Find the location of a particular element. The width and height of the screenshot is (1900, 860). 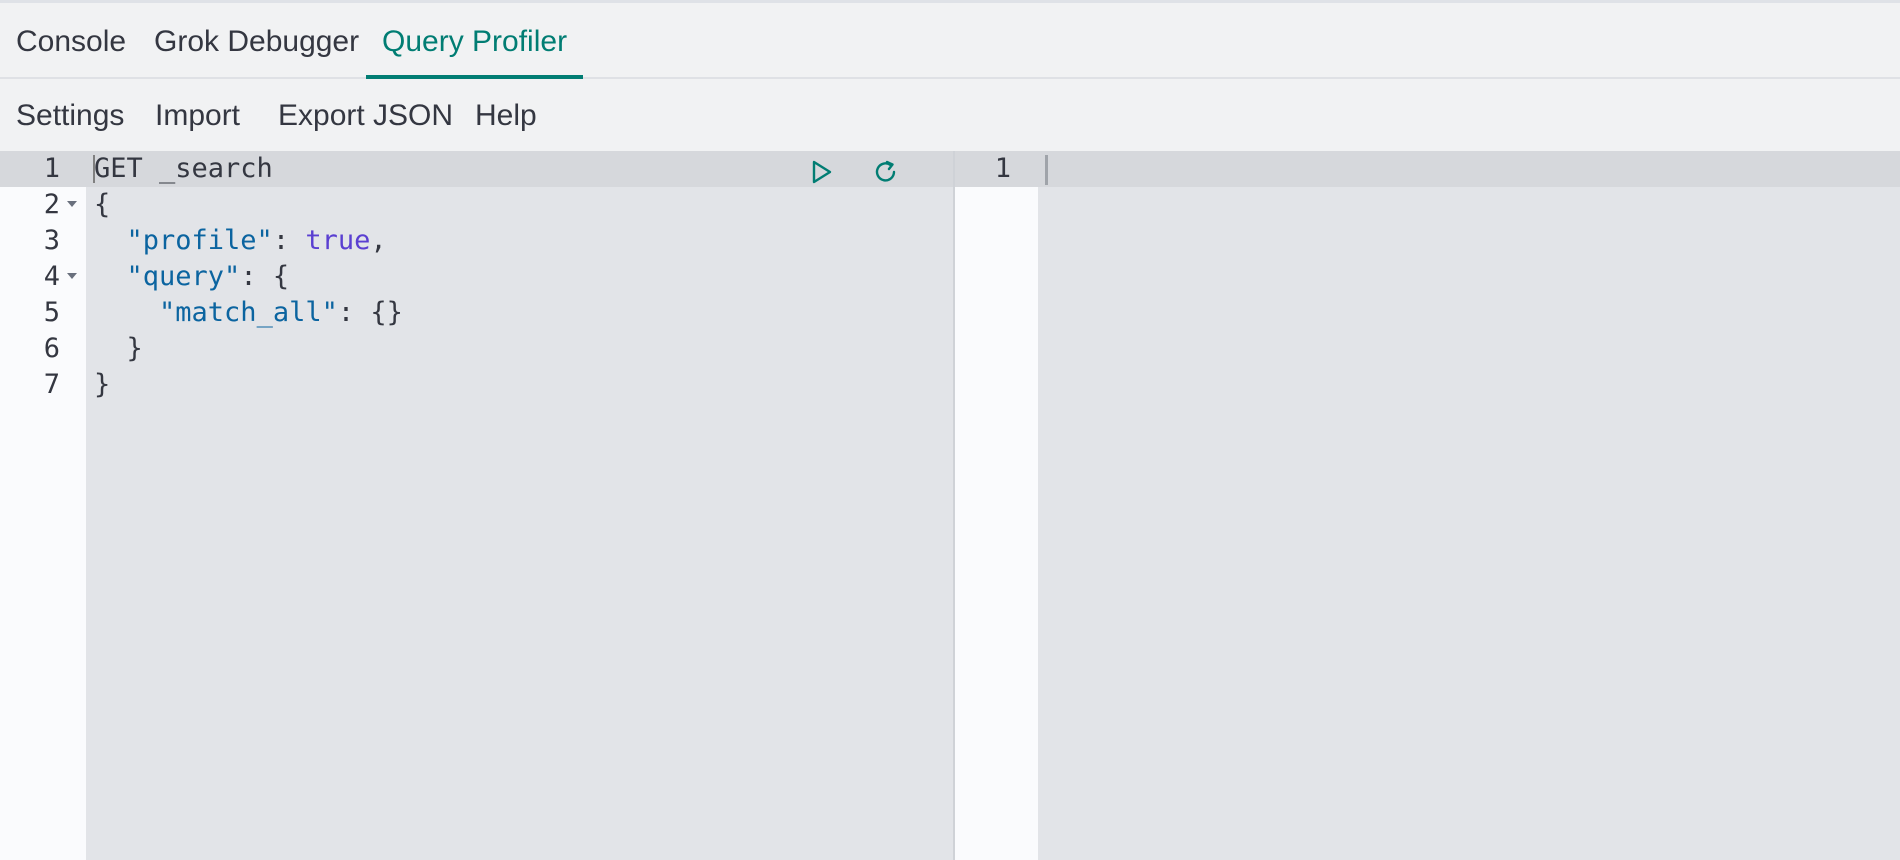

code-line: 5 "match_all": {} is located at coordinates (476, 313).